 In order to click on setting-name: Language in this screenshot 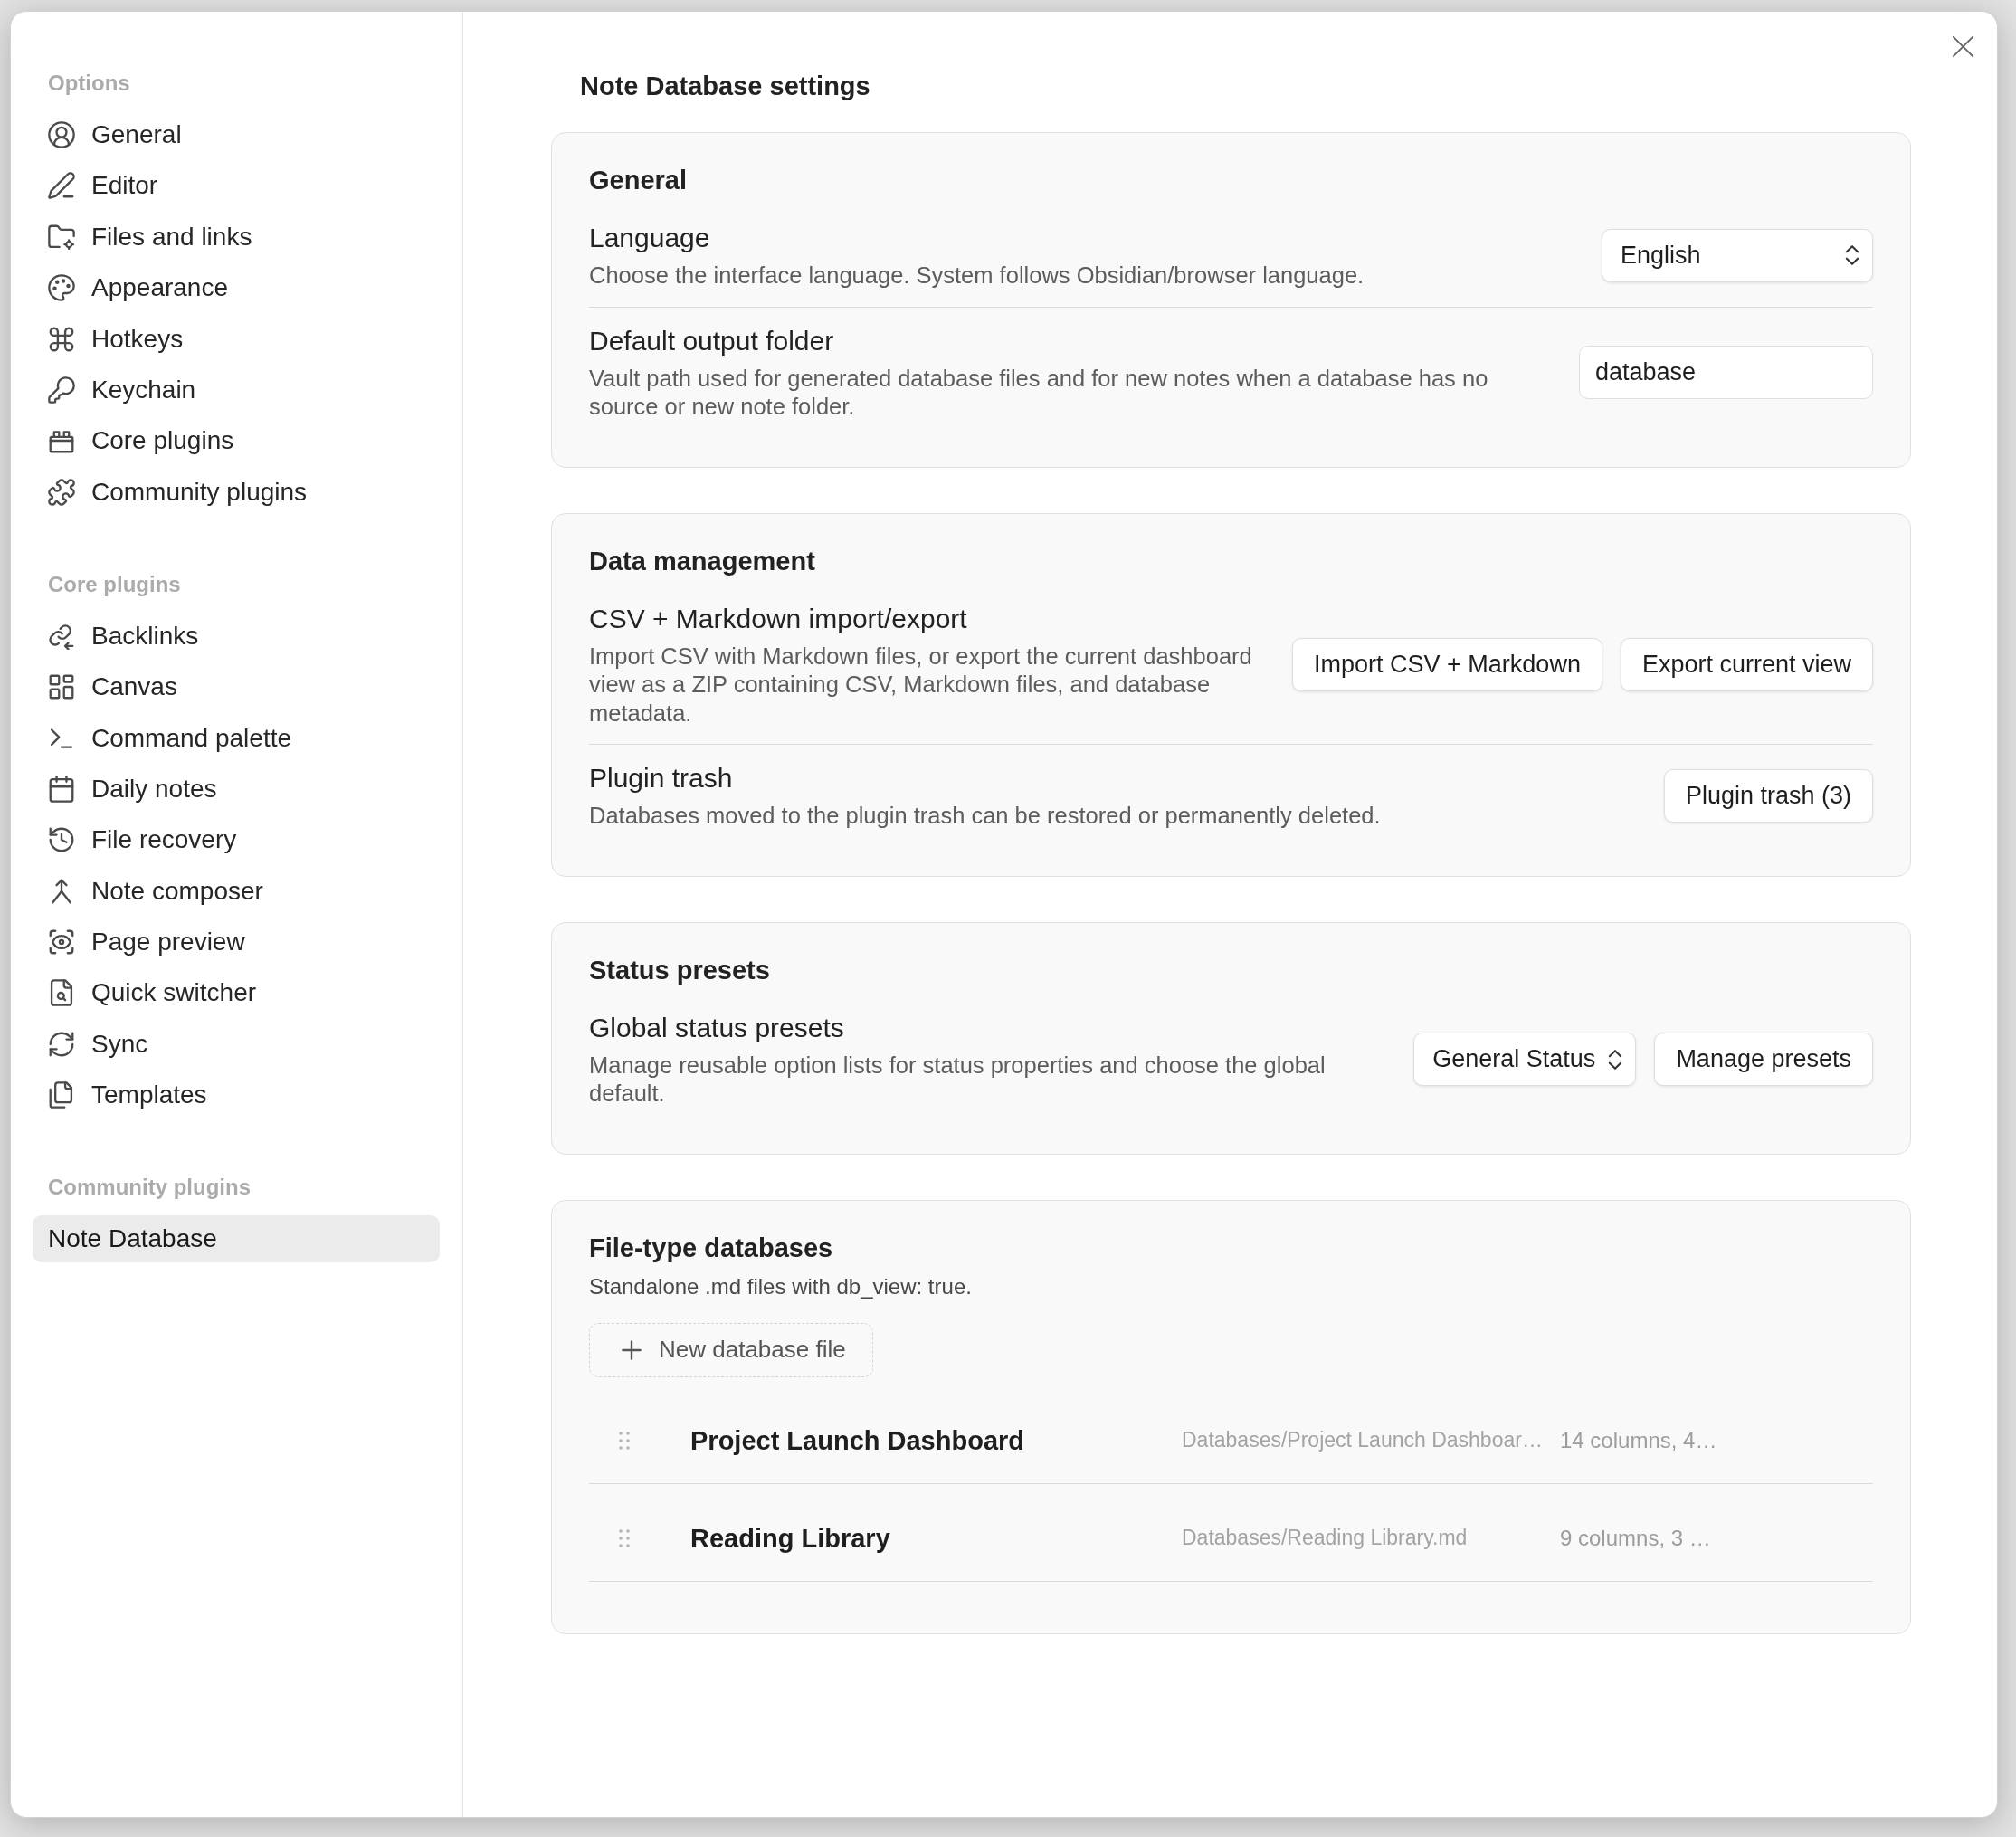, I will do `click(650, 238)`.